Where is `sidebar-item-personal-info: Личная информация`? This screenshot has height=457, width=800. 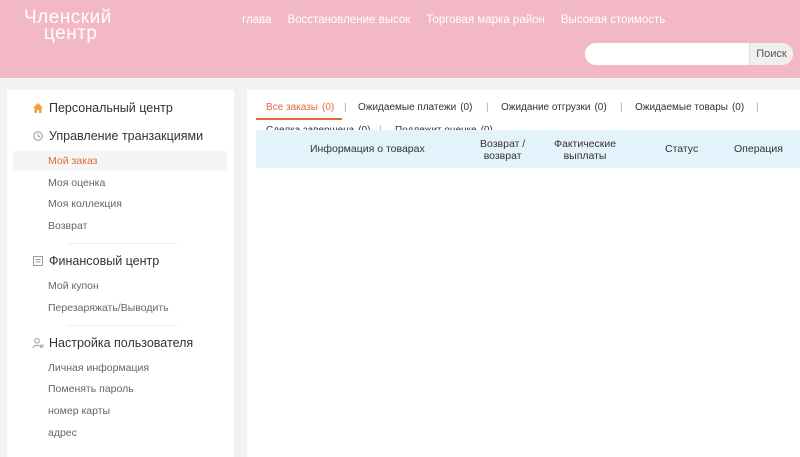
sidebar-item-personal-info: Личная информация is located at coordinates (98, 368).